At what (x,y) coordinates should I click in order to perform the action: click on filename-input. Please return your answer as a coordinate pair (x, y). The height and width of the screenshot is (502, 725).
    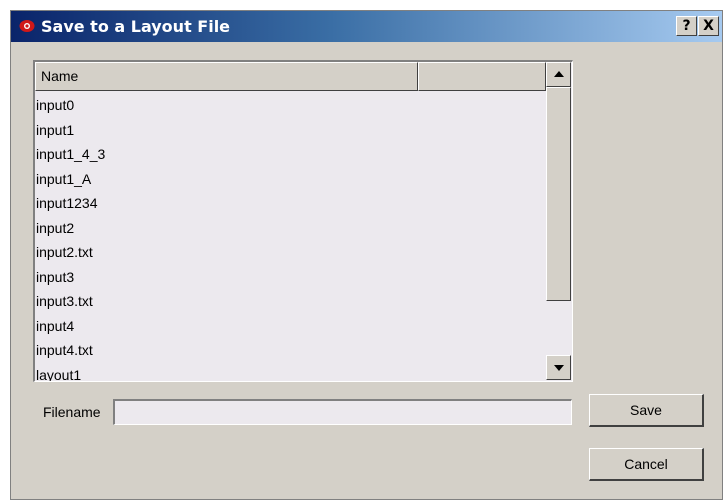
    Looking at the image, I should click on (342, 412).